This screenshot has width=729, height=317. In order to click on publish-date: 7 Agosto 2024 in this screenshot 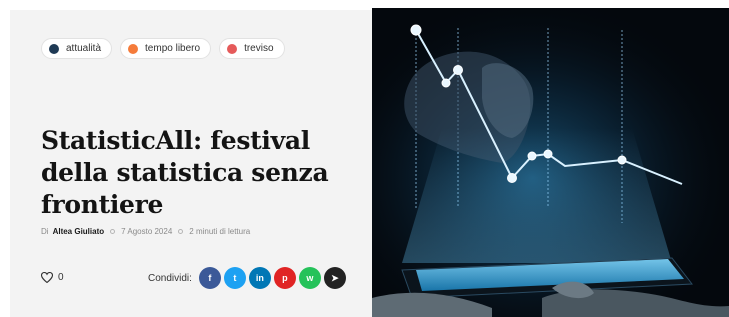, I will do `click(147, 231)`.